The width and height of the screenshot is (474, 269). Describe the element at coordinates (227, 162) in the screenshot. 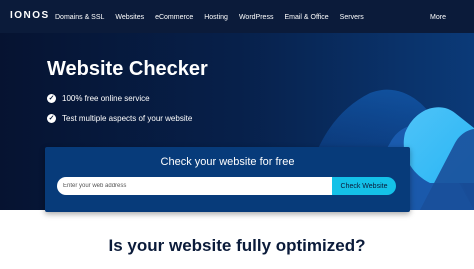

I see `checker-heading: Check your website for free` at that location.